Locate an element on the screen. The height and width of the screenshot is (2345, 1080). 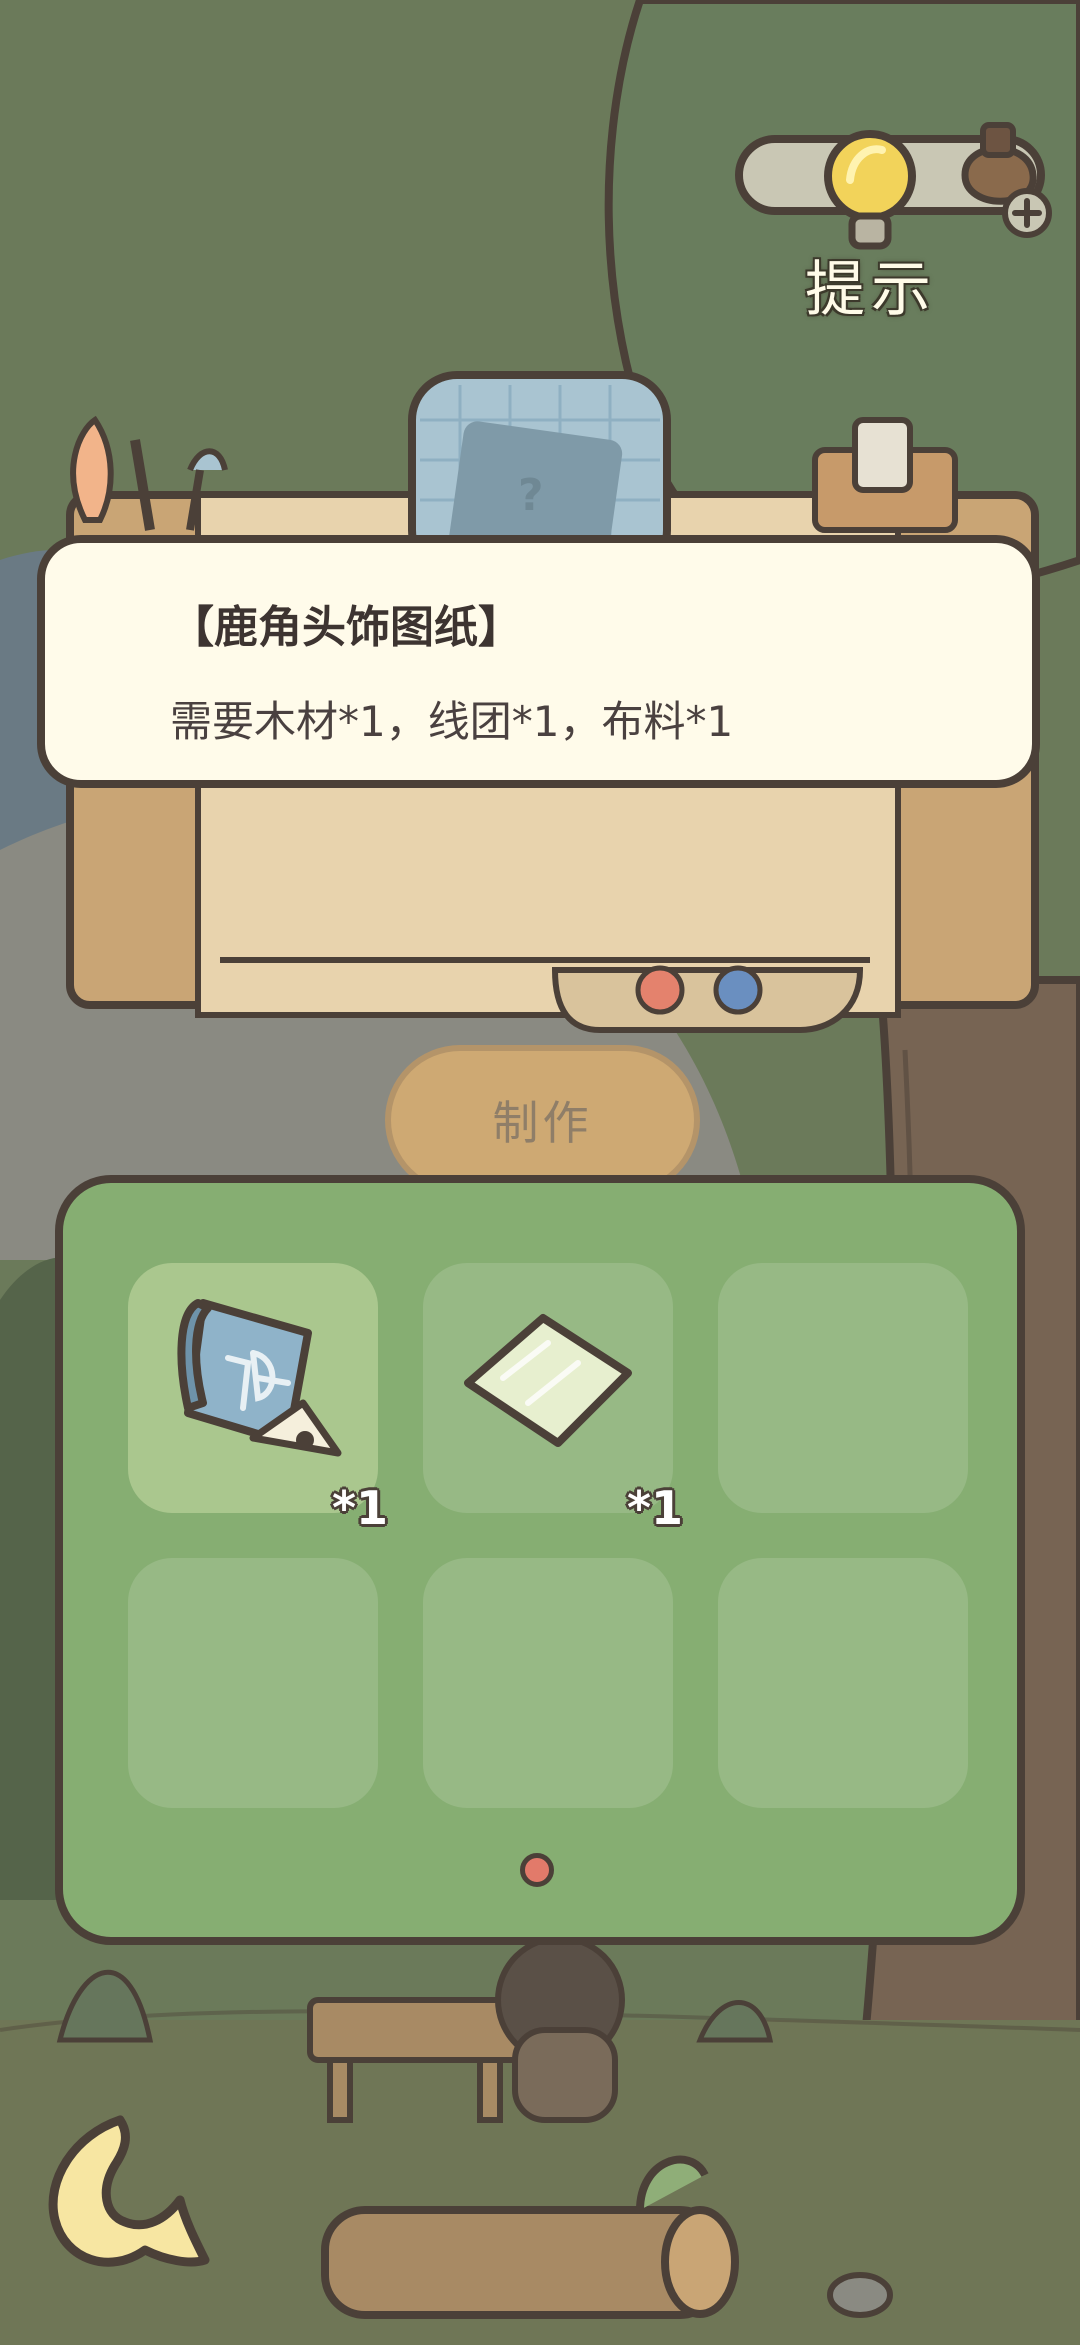
recipe-info-card: 【鹿角头饰图纸】 需要木材*1，线团*1，布料*1 is located at coordinates (538, 661).